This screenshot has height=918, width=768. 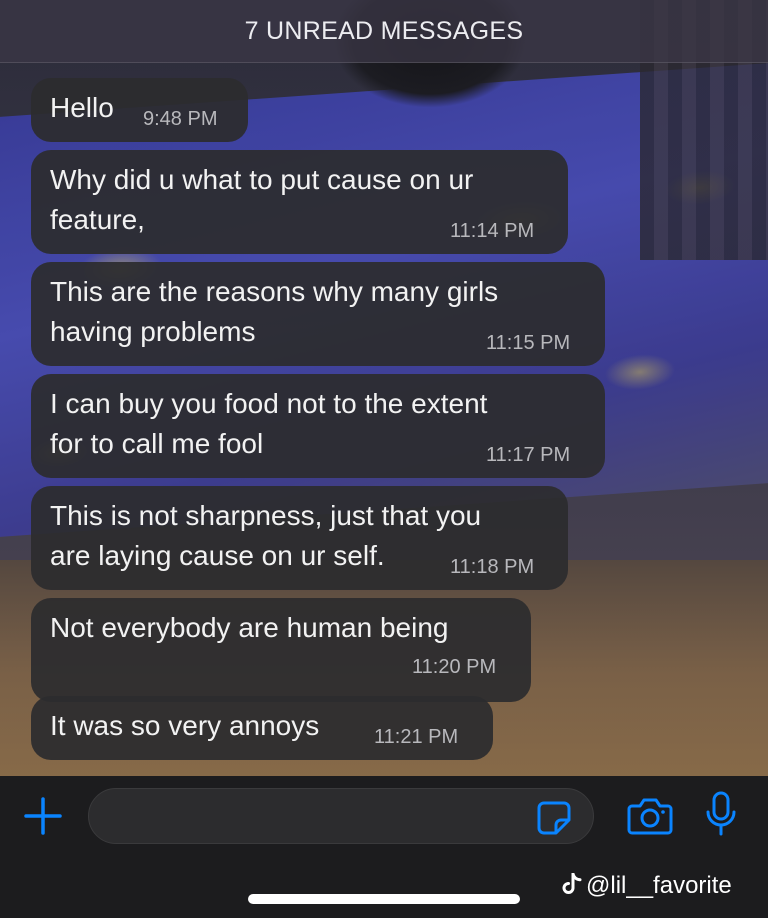 I want to click on tiktok-watermark: @lil__favorite, so click(x=647, y=886).